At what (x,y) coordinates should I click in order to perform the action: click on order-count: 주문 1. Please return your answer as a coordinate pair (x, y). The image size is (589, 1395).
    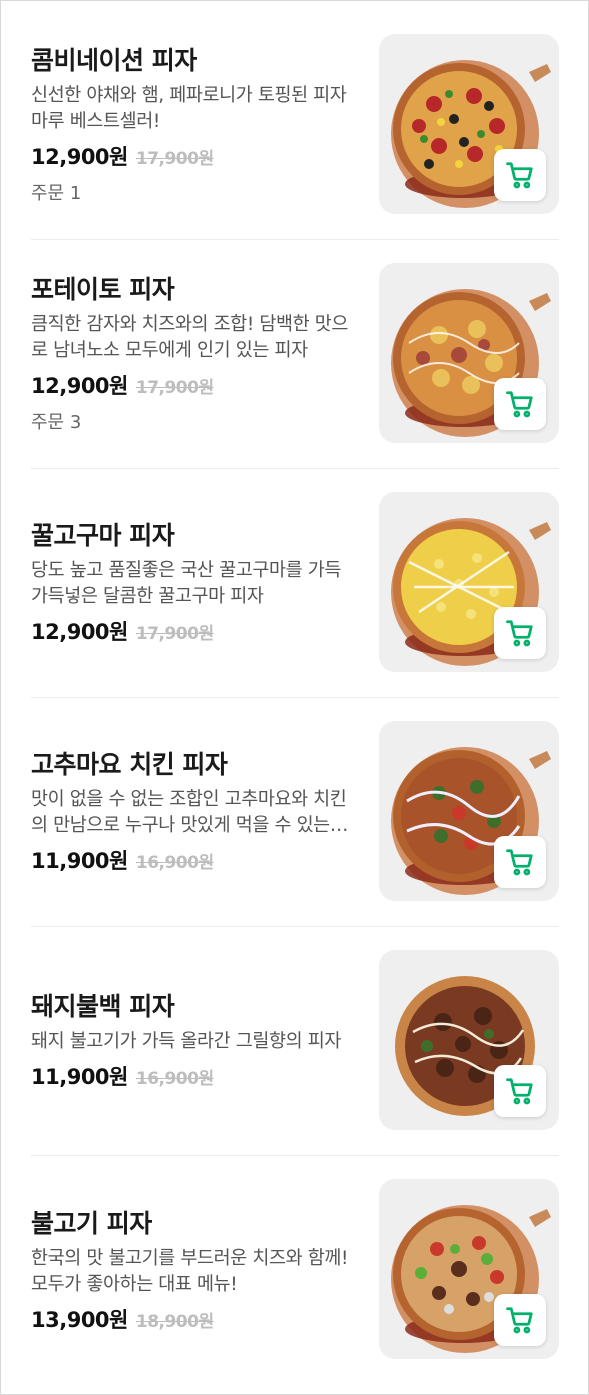
    Looking at the image, I should click on (56, 193).